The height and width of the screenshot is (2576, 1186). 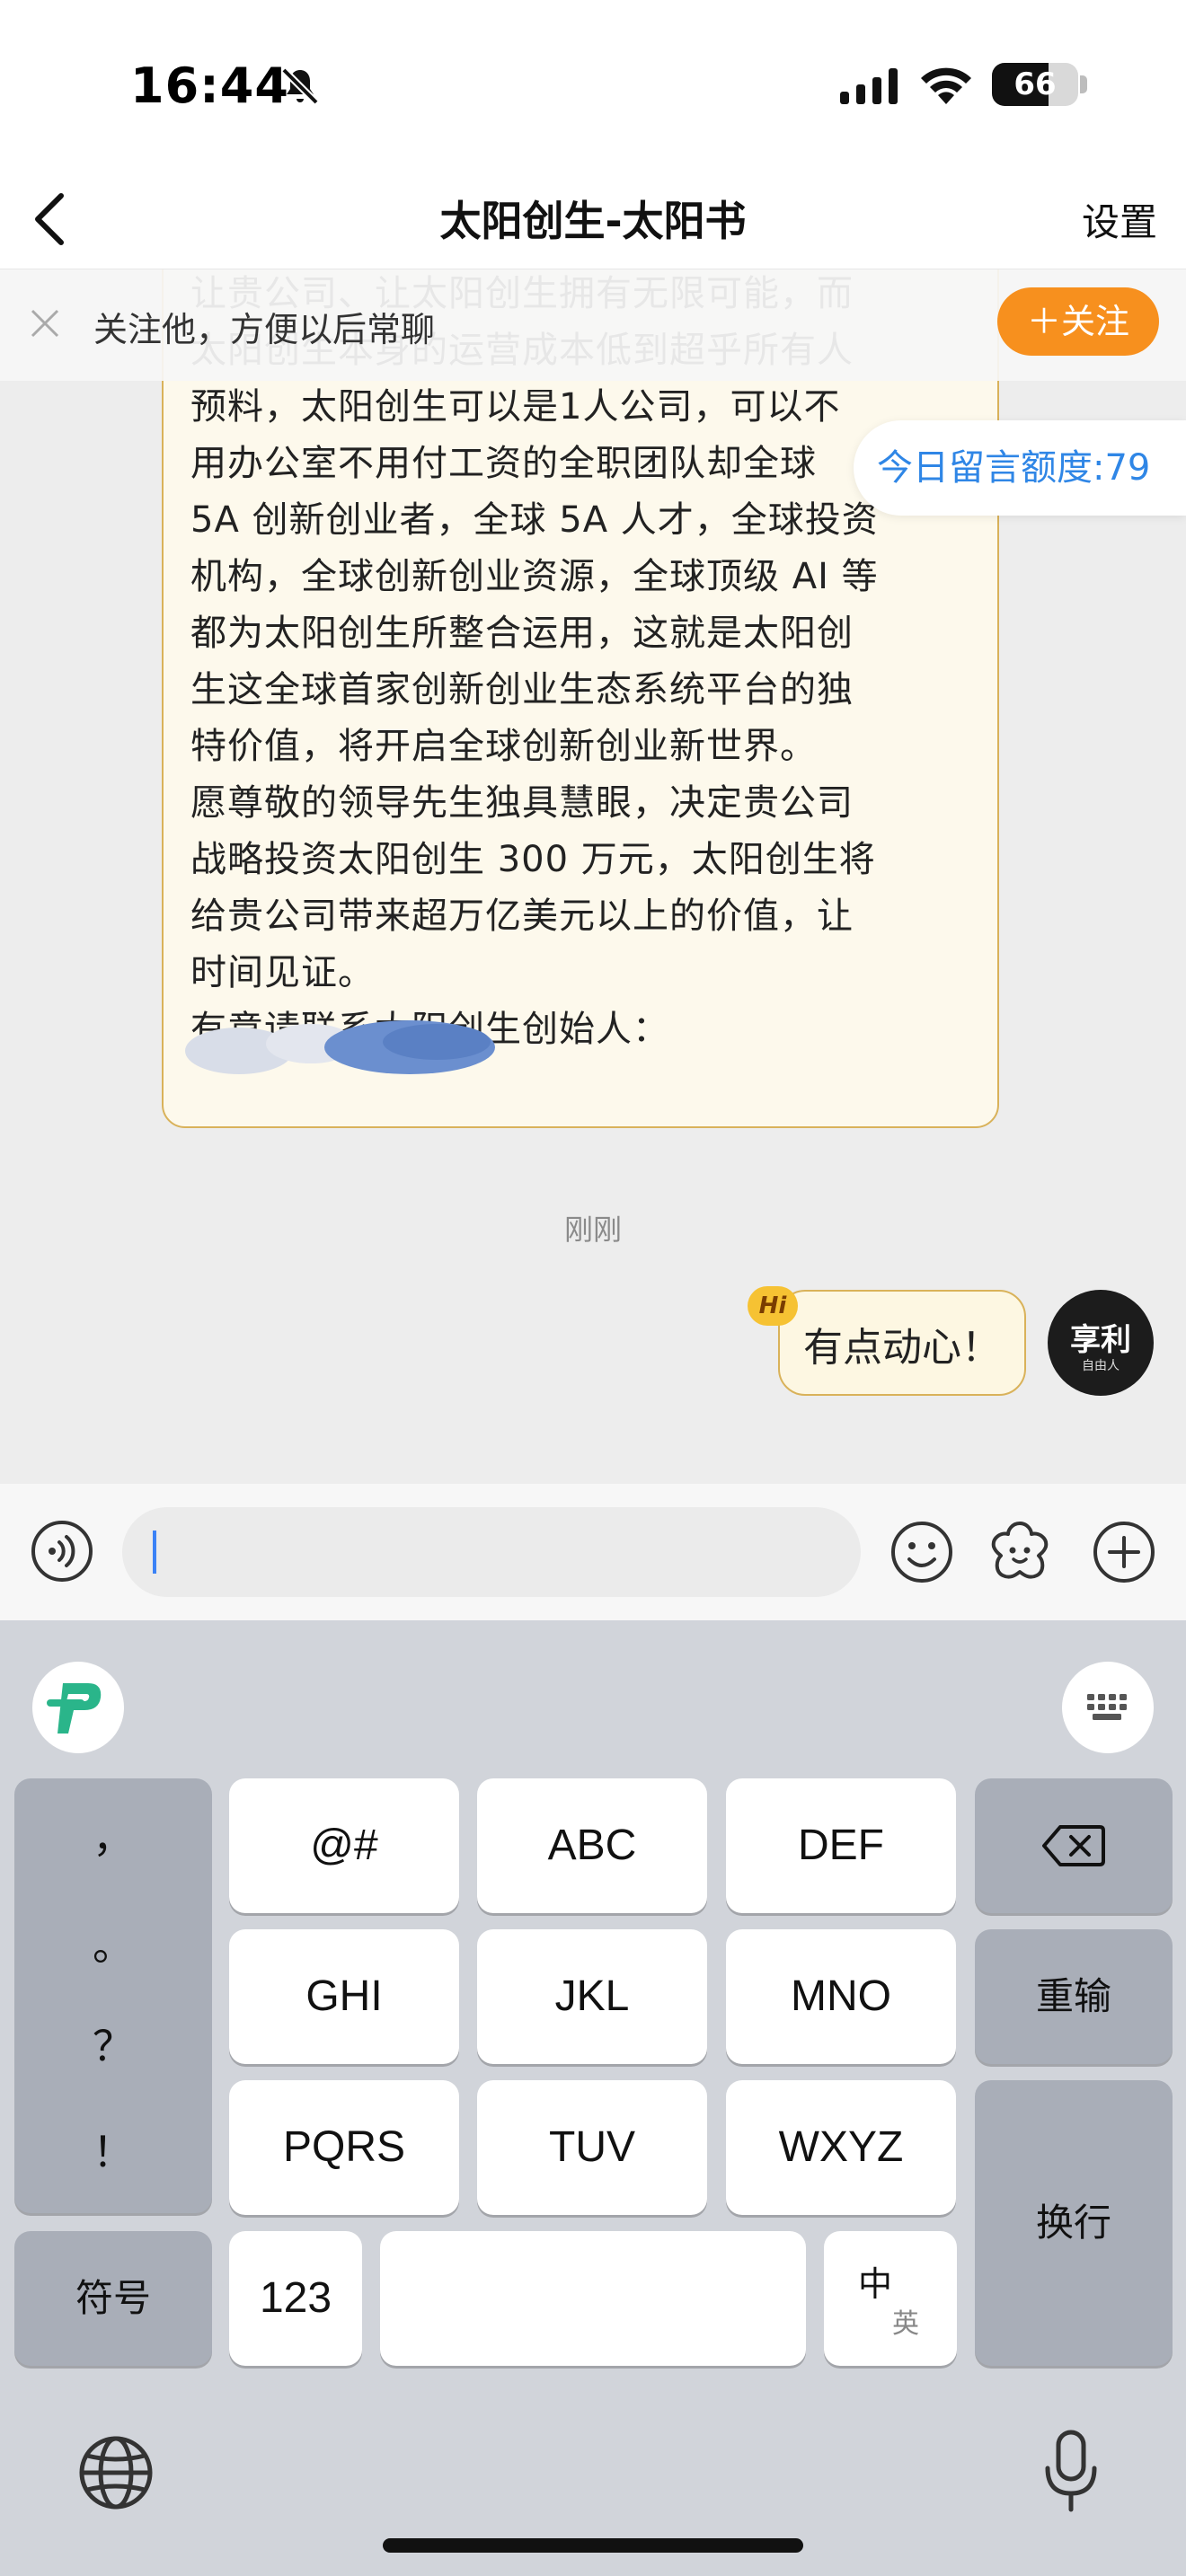 What do you see at coordinates (45, 323) in the screenshot?
I see `close-icon` at bounding box center [45, 323].